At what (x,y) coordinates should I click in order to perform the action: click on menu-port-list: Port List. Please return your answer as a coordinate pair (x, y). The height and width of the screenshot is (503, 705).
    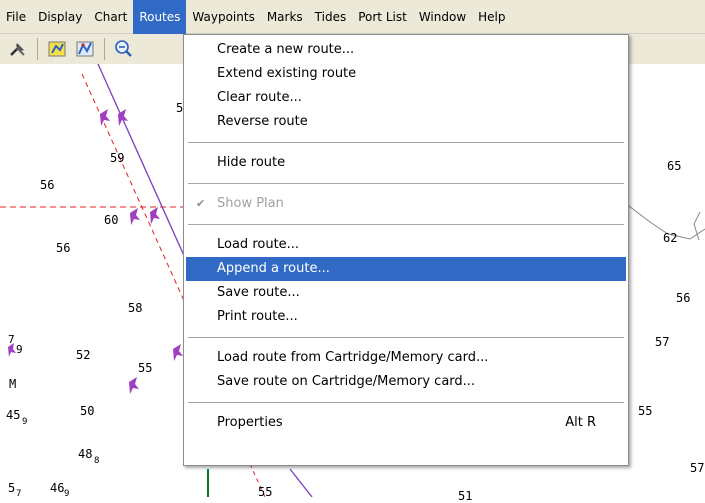
    Looking at the image, I should click on (382, 17).